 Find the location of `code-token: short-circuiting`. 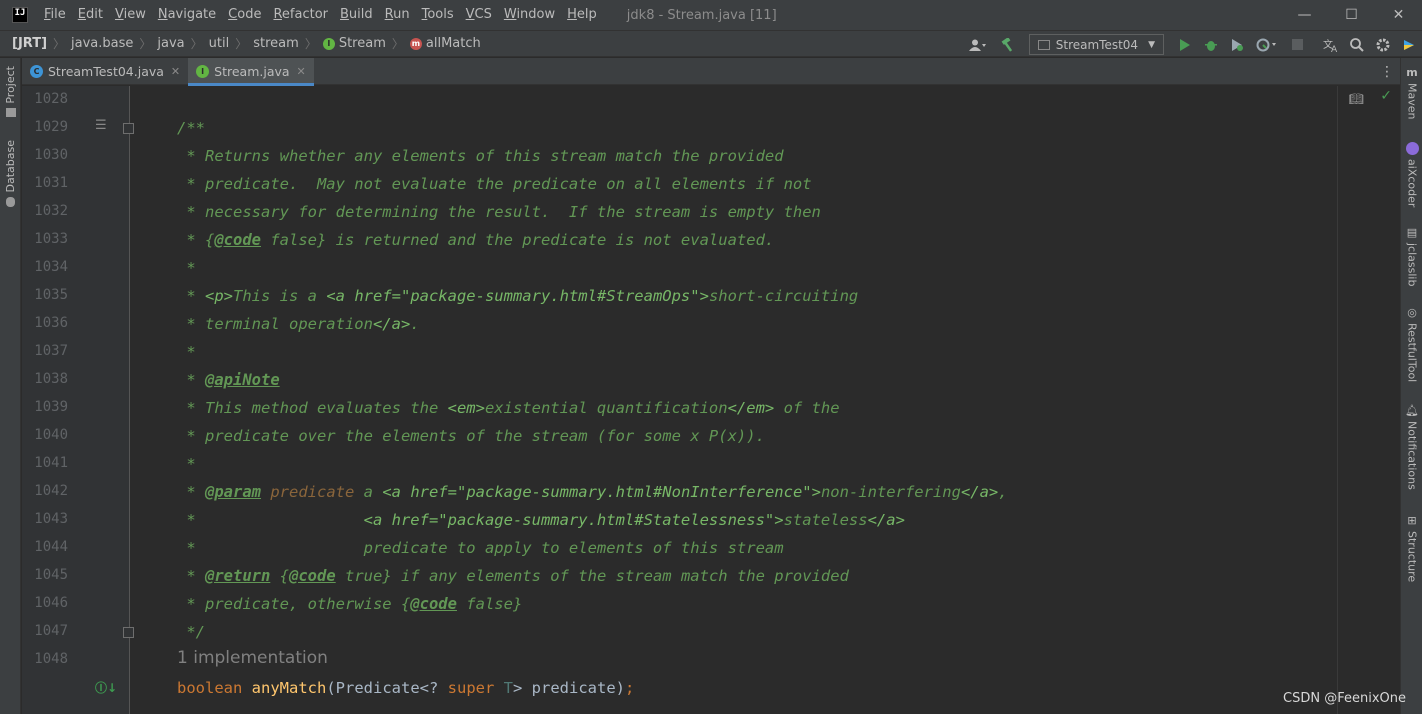

code-token: short-circuiting is located at coordinates (783, 296).